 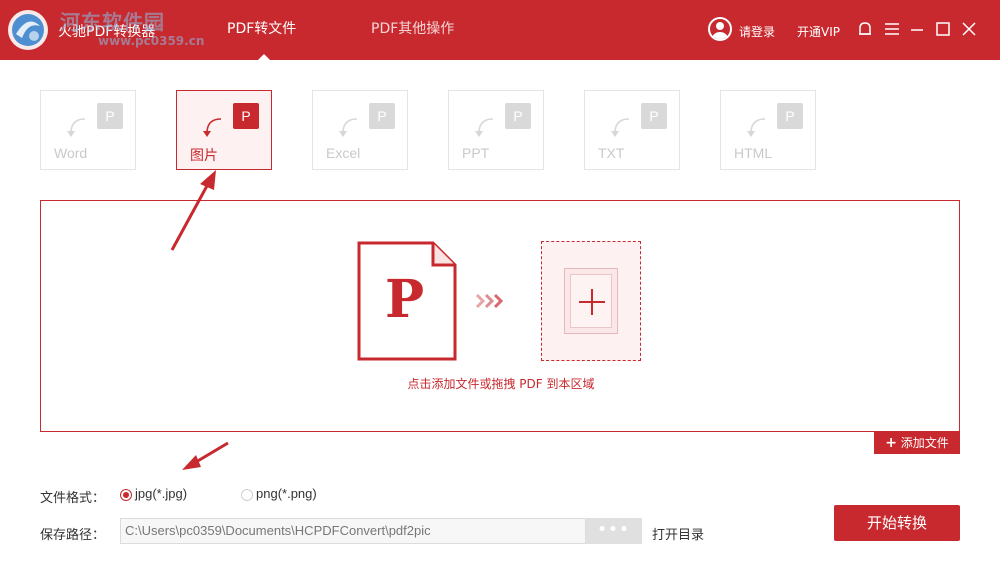 What do you see at coordinates (476, 153) in the screenshot?
I see `format-label: PPT` at bounding box center [476, 153].